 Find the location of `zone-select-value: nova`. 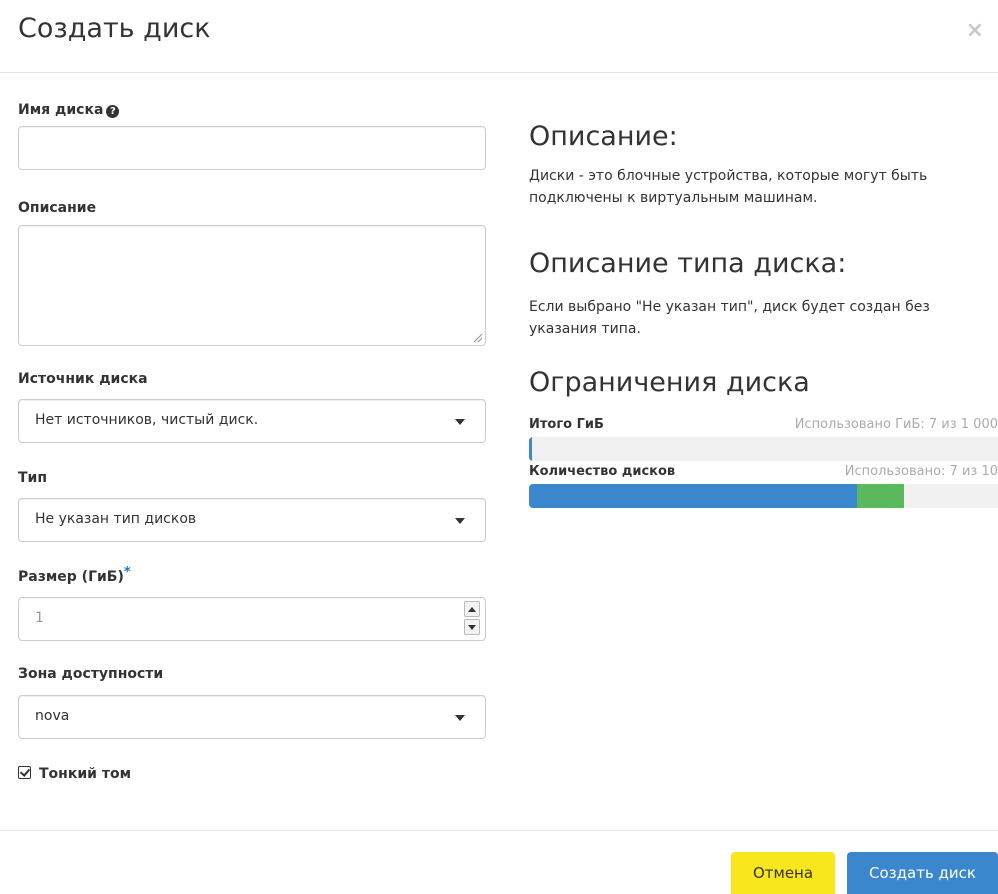

zone-select-value: nova is located at coordinates (52, 716).